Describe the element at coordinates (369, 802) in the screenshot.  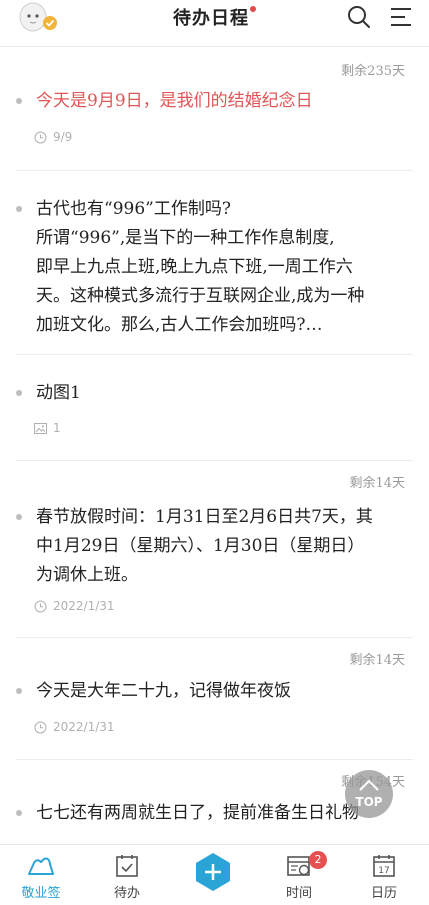
I see `back-to-top-label: TOP` at that location.